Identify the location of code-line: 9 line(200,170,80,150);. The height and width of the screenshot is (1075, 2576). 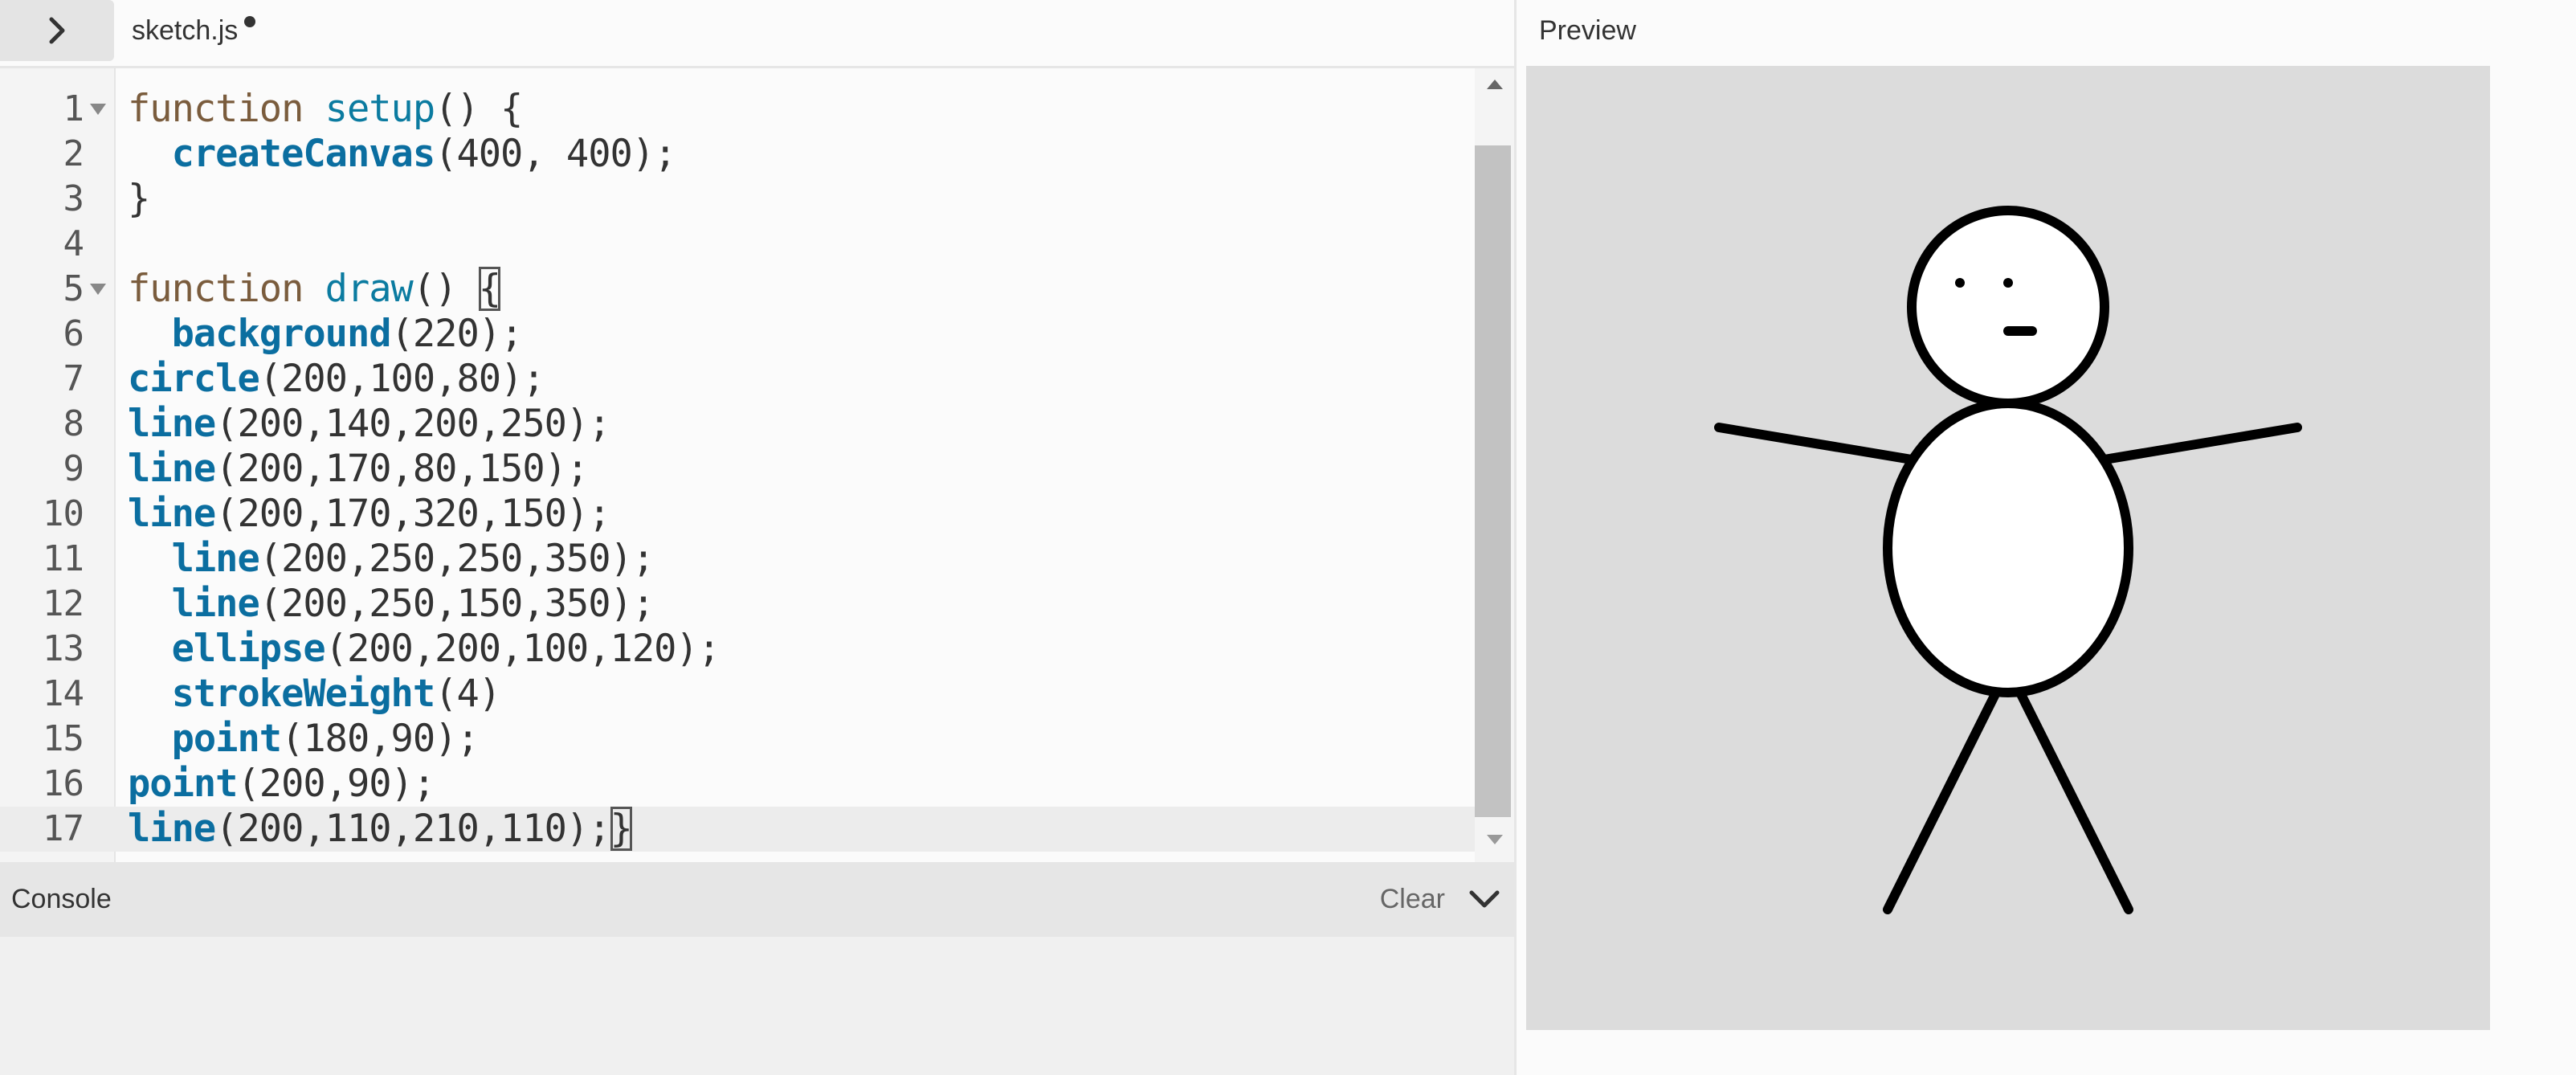
(737, 470).